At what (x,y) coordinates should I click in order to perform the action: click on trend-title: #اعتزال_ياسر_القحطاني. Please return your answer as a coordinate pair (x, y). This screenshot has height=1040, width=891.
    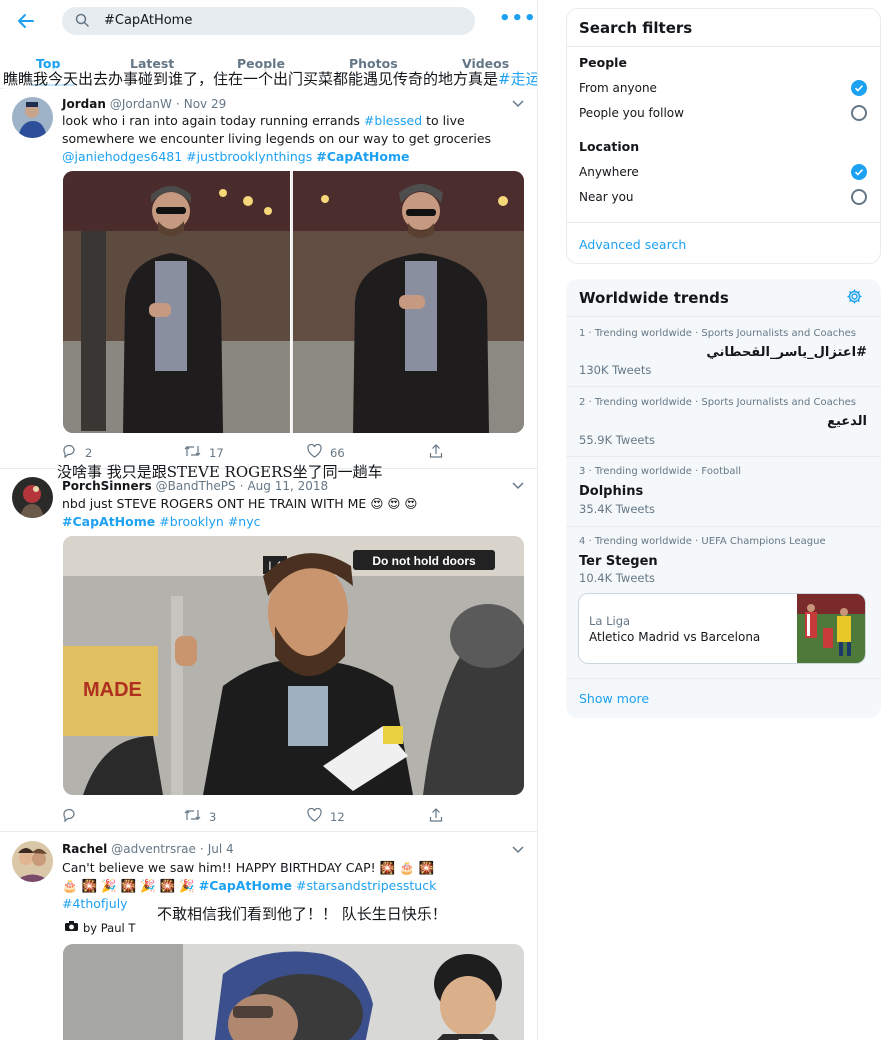
    Looking at the image, I should click on (786, 352).